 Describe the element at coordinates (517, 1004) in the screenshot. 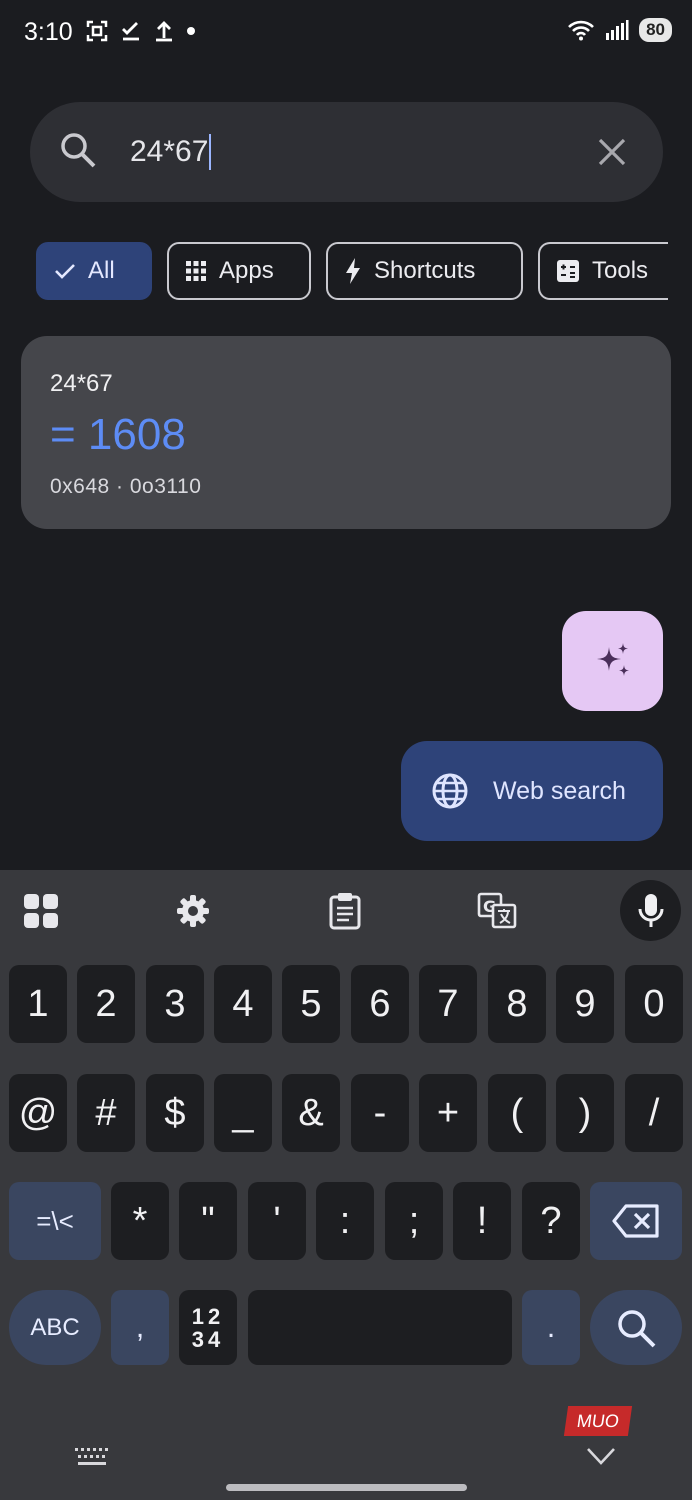

I see `key-8: 8` at that location.